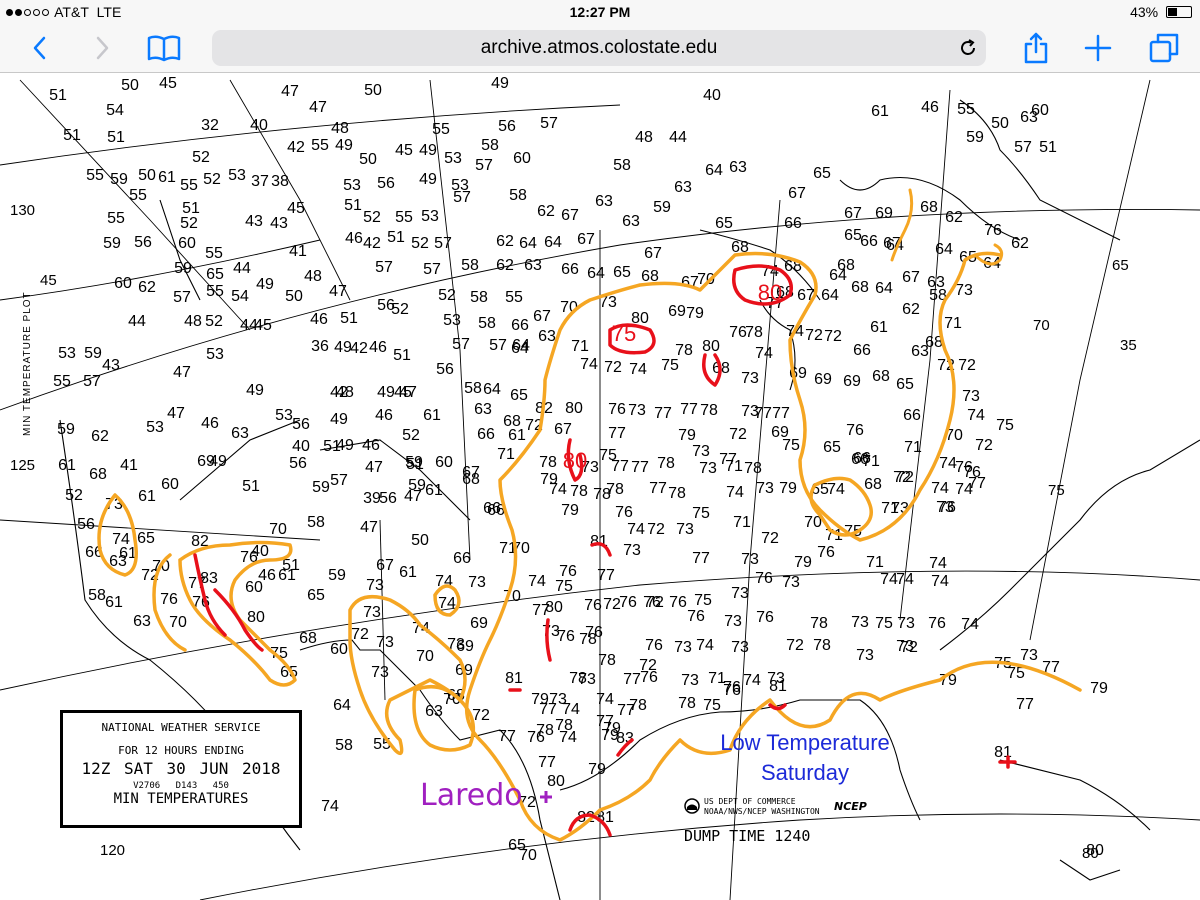 The height and width of the screenshot is (900, 1200). I want to click on lat-label-35: 35, so click(1128, 345).